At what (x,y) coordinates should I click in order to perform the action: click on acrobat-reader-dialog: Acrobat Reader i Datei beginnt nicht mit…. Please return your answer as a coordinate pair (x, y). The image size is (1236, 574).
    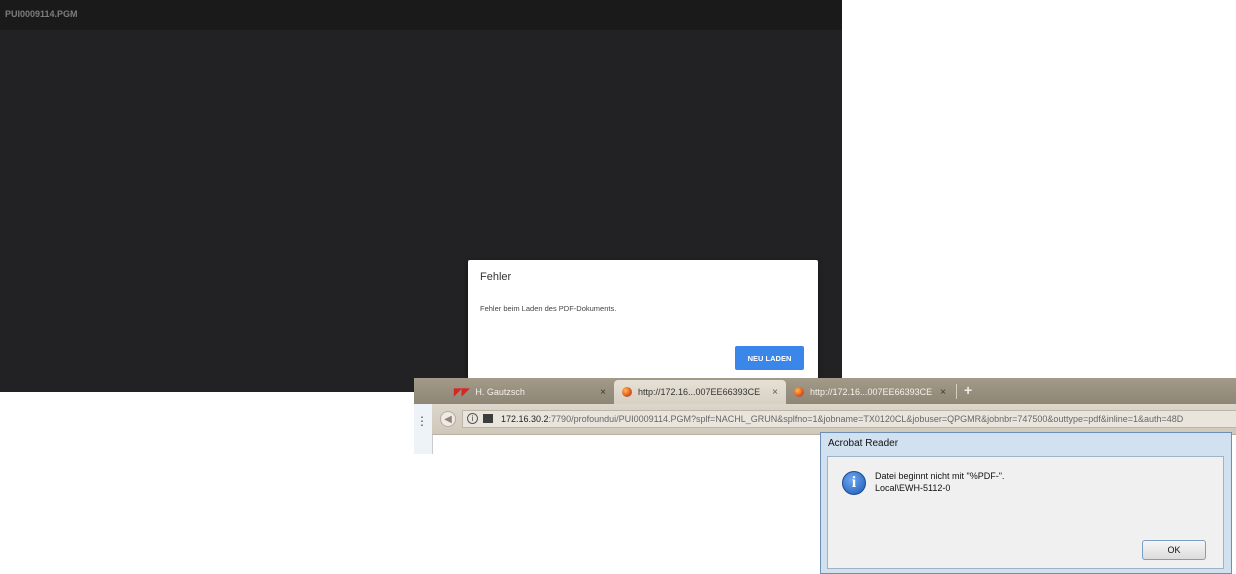
    Looking at the image, I should click on (1026, 503).